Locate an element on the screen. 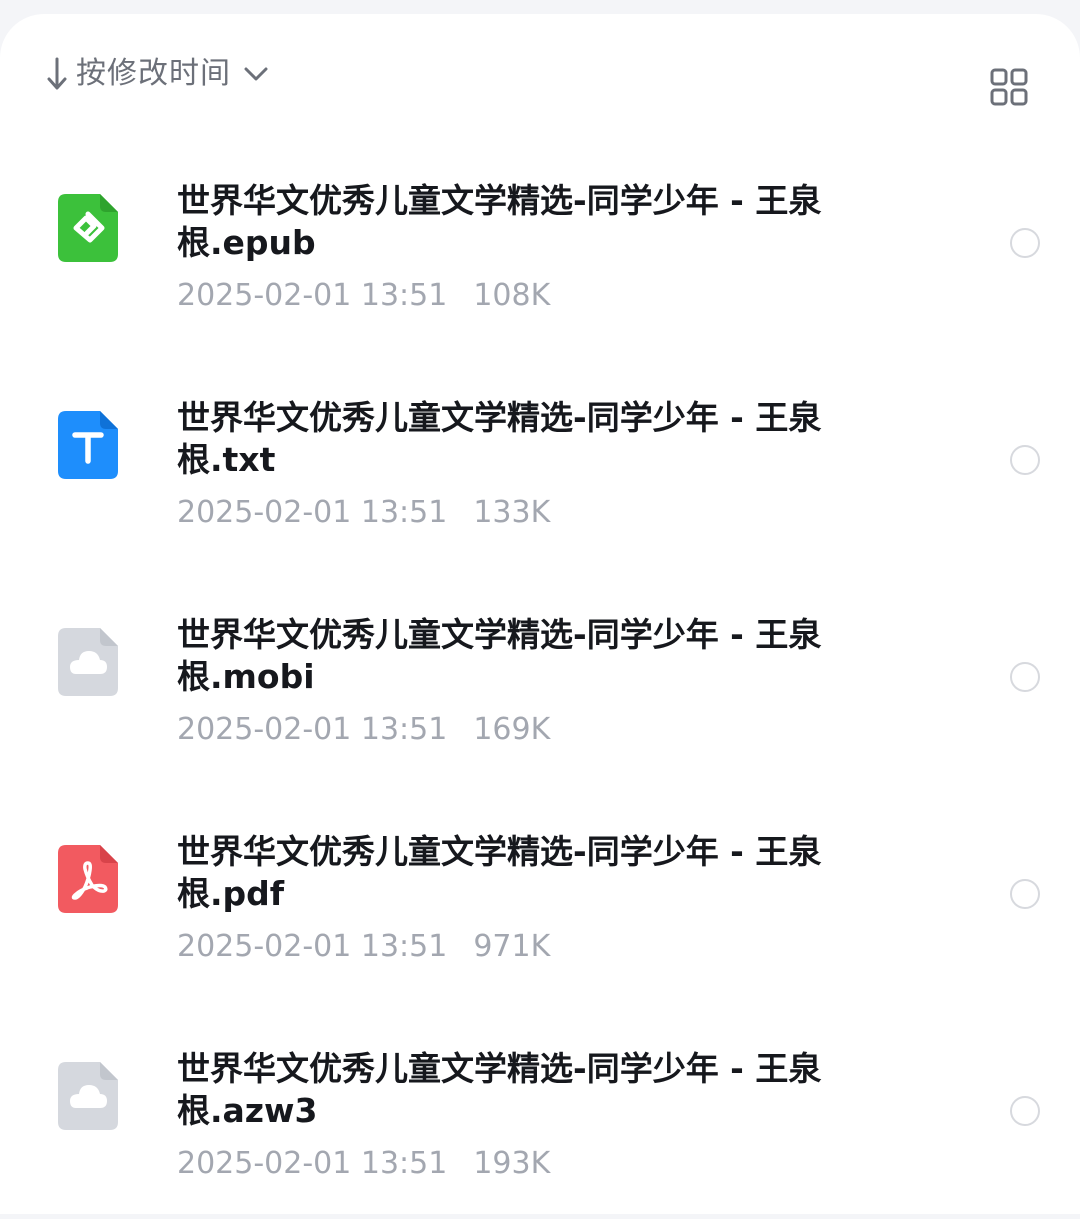 The image size is (1080, 1219). file-name-line2: 根.epub is located at coordinates (246, 242).